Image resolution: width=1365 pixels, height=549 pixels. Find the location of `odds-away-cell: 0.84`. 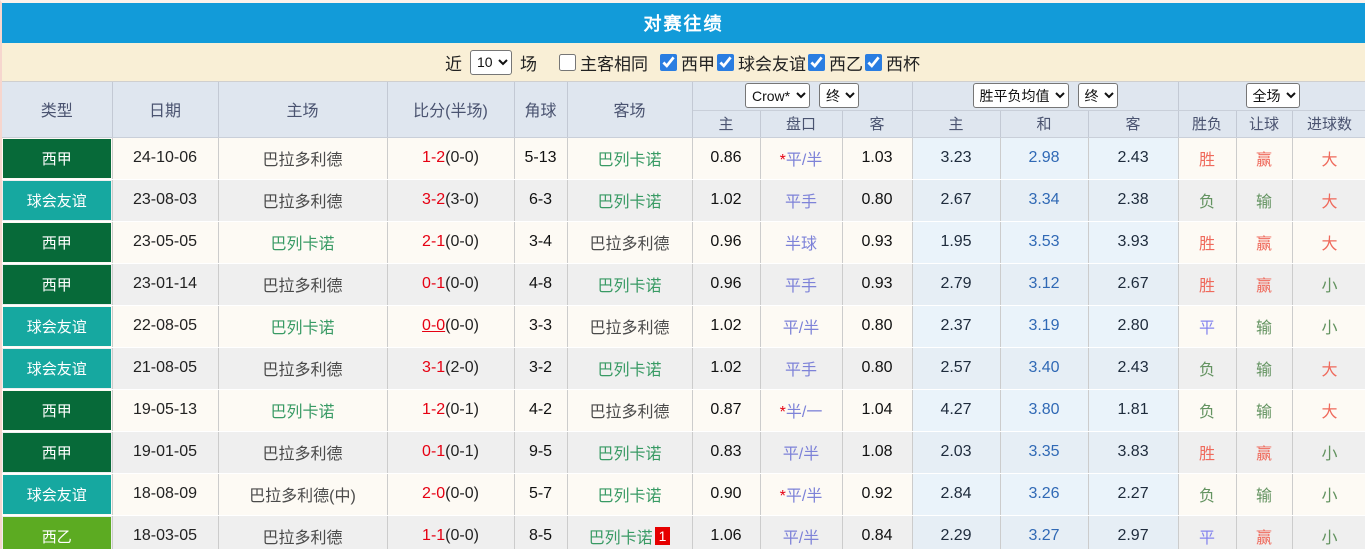

odds-away-cell: 0.84 is located at coordinates (877, 532).